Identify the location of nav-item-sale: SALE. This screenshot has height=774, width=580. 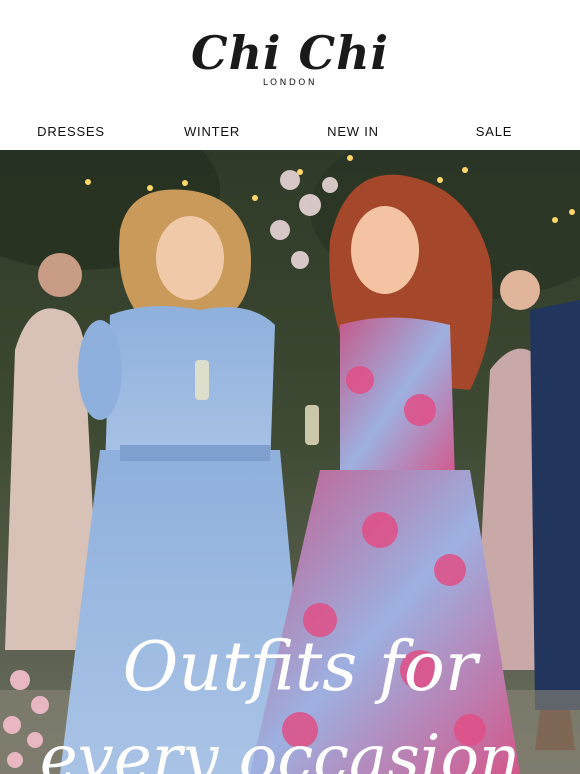
(494, 131).